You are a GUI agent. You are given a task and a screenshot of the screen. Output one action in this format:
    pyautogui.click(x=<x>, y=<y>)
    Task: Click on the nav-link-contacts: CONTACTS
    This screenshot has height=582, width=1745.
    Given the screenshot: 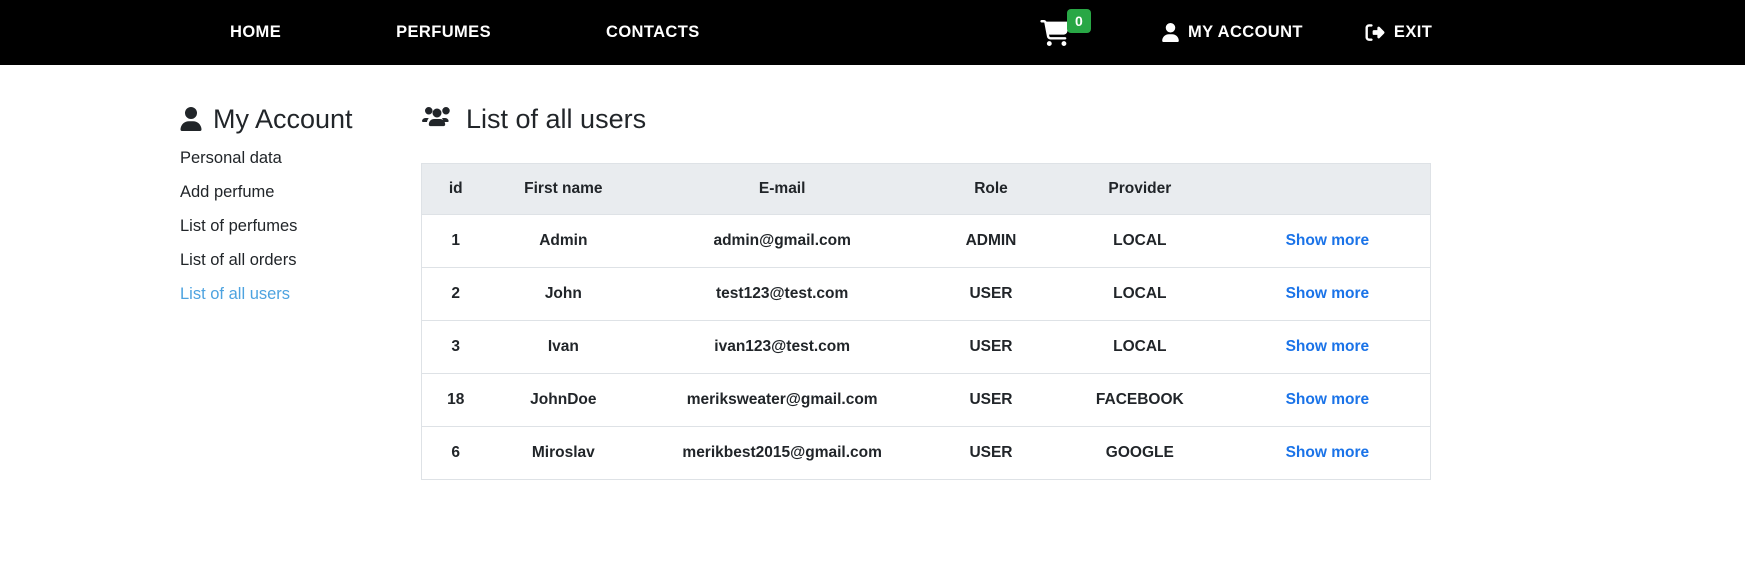 What is the action you would take?
    pyautogui.click(x=653, y=32)
    